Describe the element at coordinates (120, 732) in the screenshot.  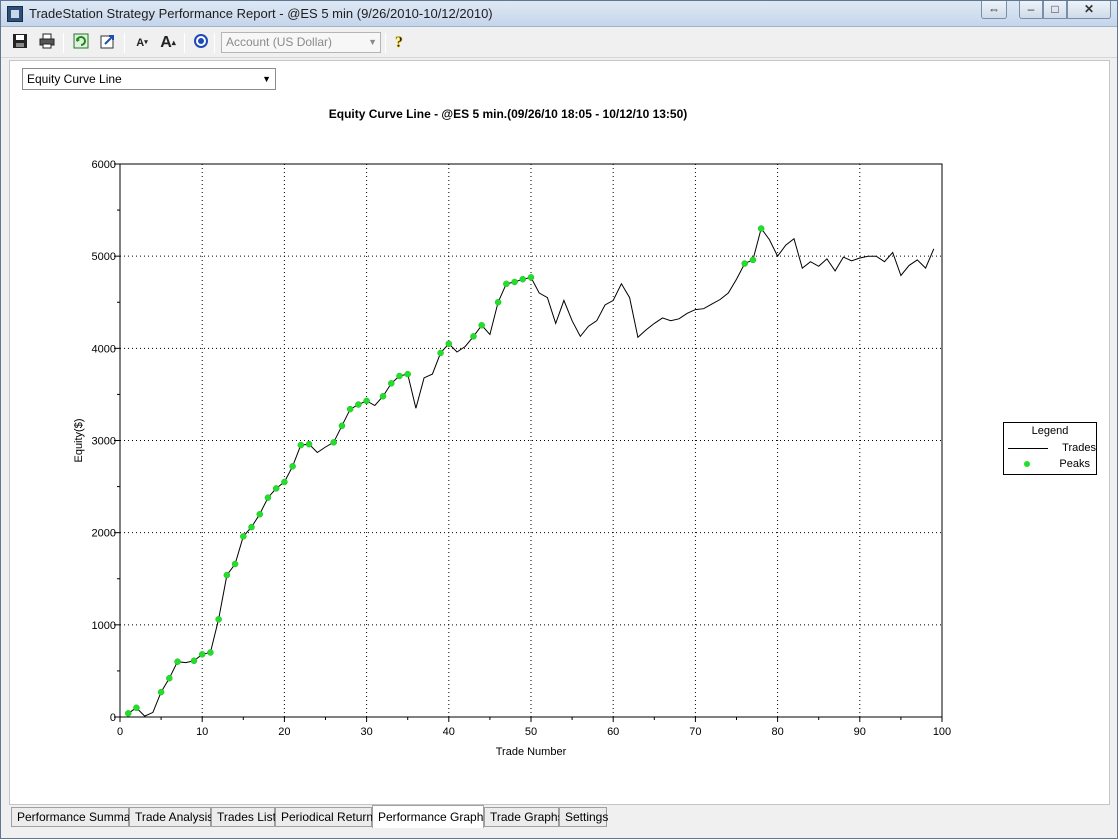
I see `x-tick-label: 0` at that location.